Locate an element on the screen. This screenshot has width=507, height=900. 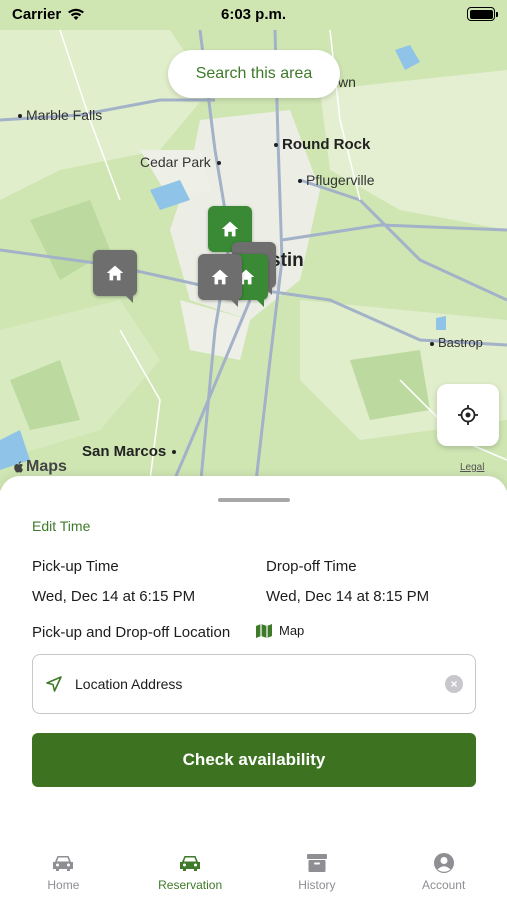
dropoff-time-value: Wed, Dec 14 at 8:15 PM is located at coordinates (347, 596).